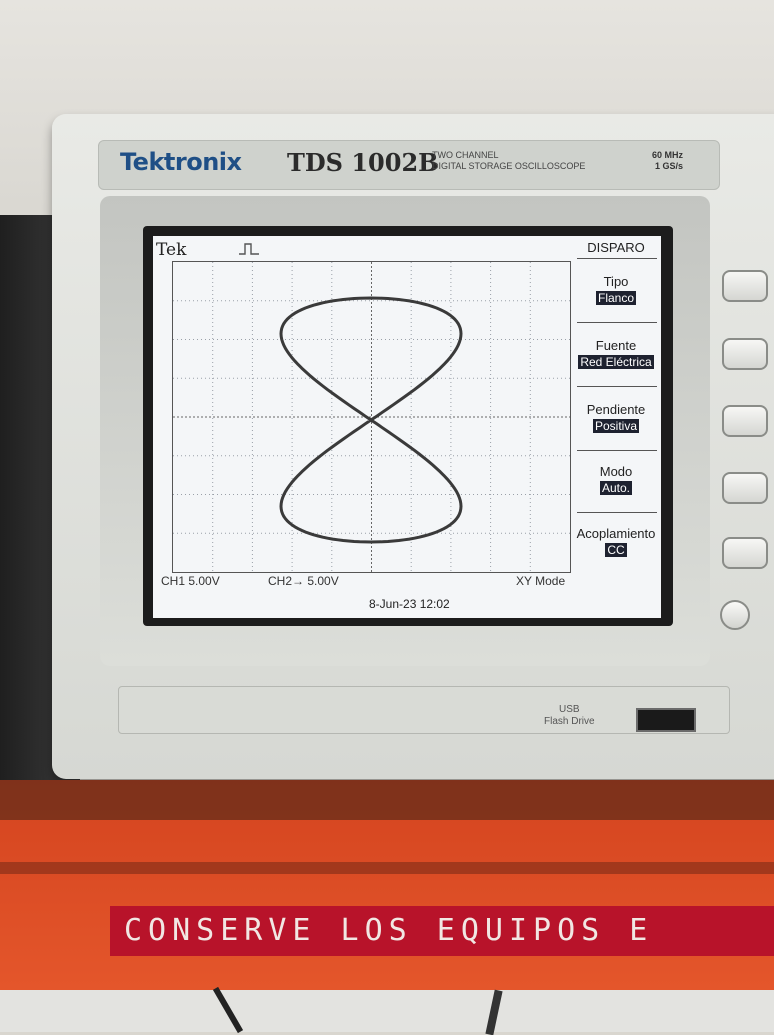 This screenshot has width=774, height=1035. Describe the element at coordinates (616, 354) in the screenshot. I see `menu-item-fuente: Fuente Red Eléctrica` at that location.